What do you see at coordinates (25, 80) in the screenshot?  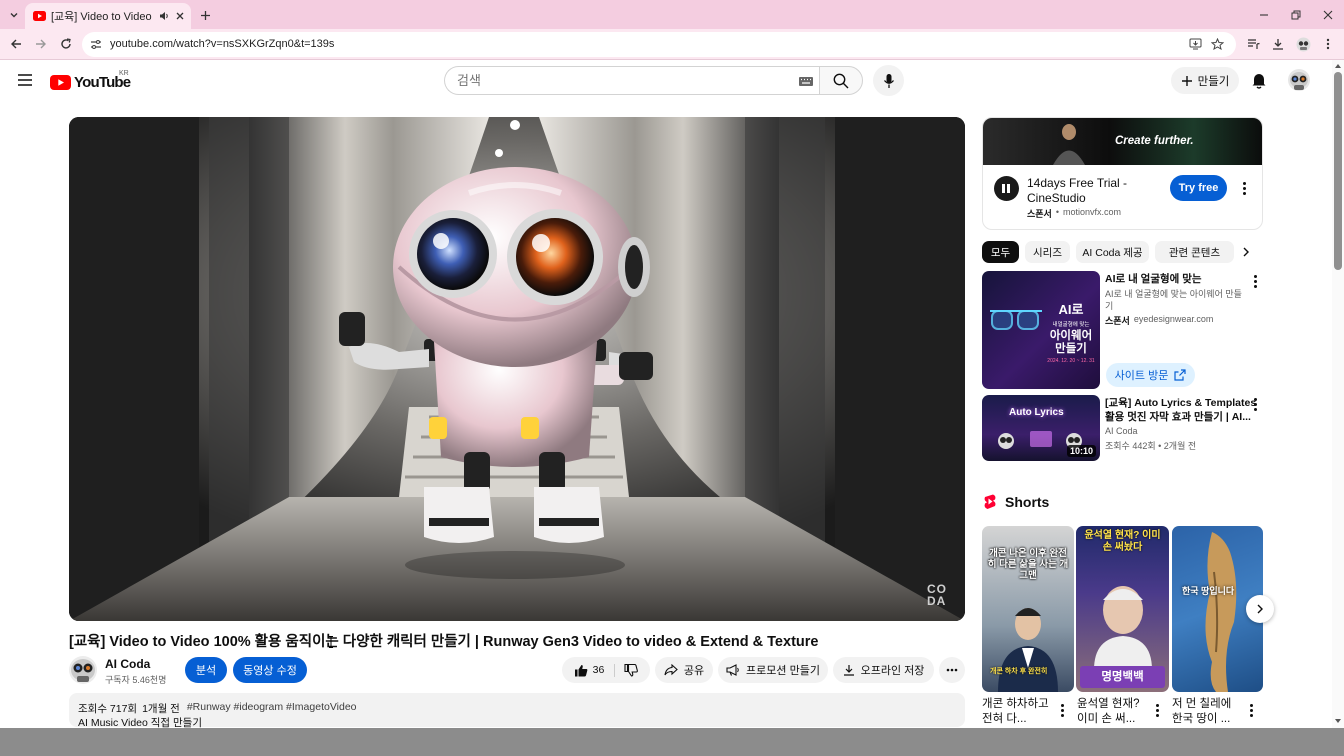 I see `hamburger-menu-icon` at bounding box center [25, 80].